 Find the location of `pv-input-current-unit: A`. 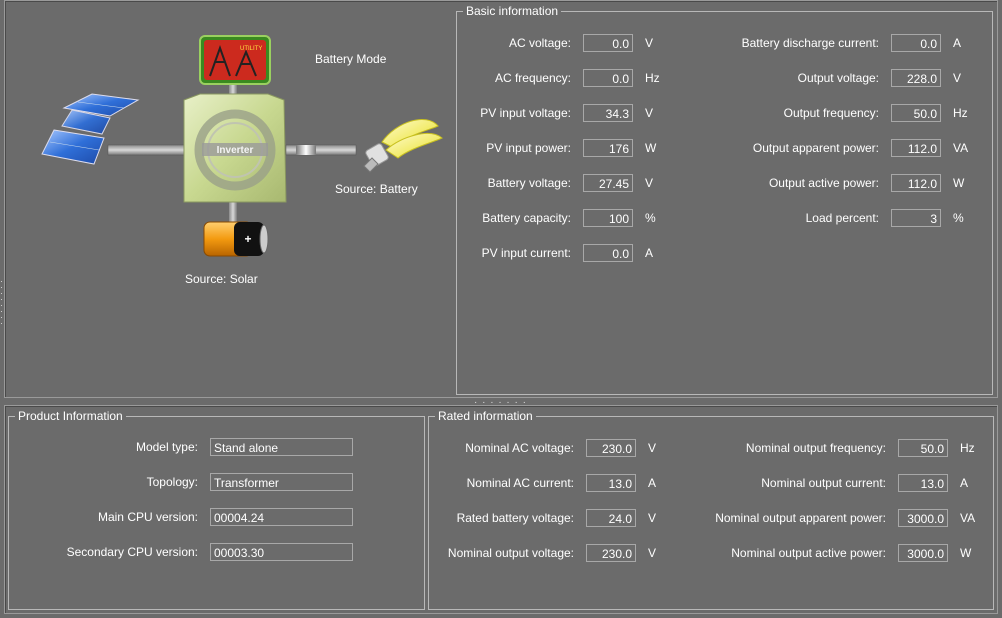

pv-input-current-unit: A is located at coordinates (649, 253).